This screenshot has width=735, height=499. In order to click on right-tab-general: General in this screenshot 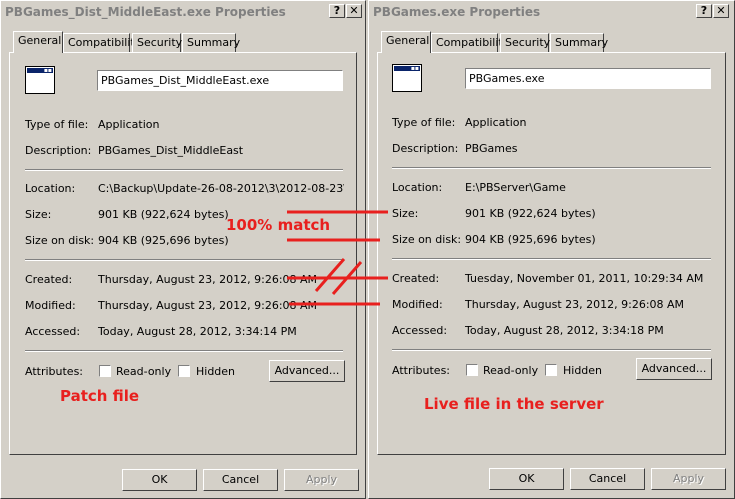, I will do `click(406, 42)`.